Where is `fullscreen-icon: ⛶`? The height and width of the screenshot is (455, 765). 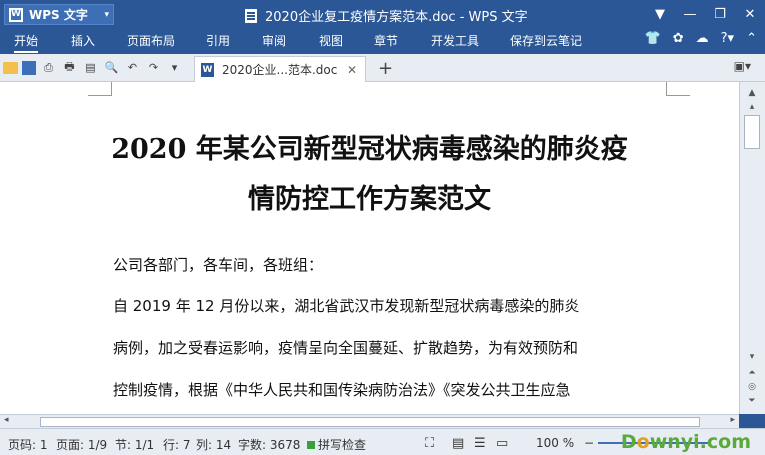
fullscreen-icon: ⛶ is located at coordinates (429, 443).